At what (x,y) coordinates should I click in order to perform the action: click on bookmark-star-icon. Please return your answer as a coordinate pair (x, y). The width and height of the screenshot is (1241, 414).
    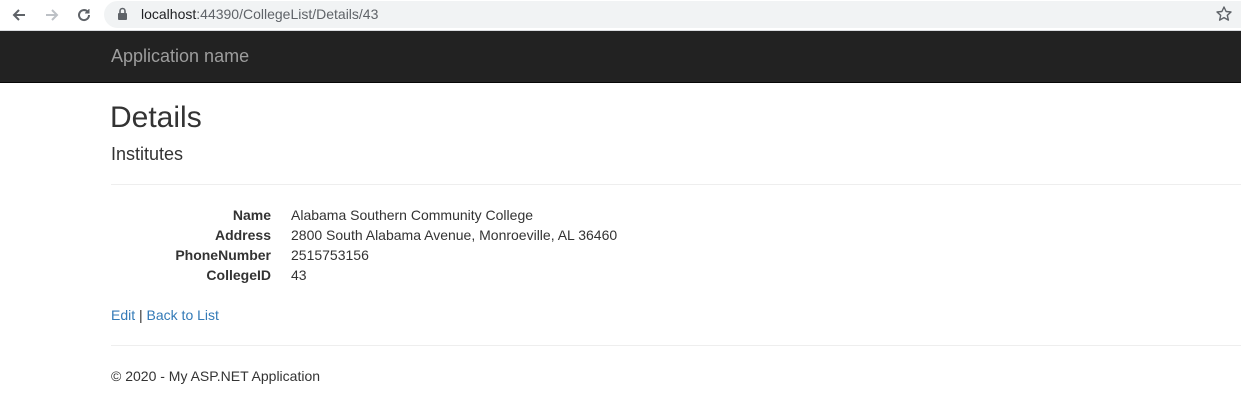
    Looking at the image, I should click on (1224, 16).